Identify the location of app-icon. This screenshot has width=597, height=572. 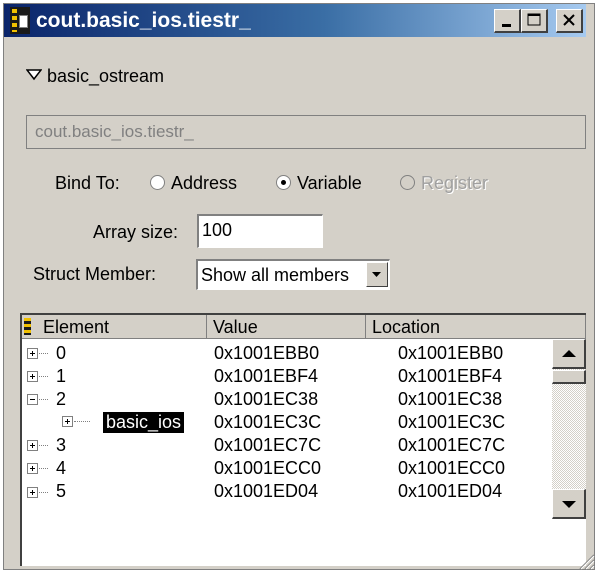
(20, 20).